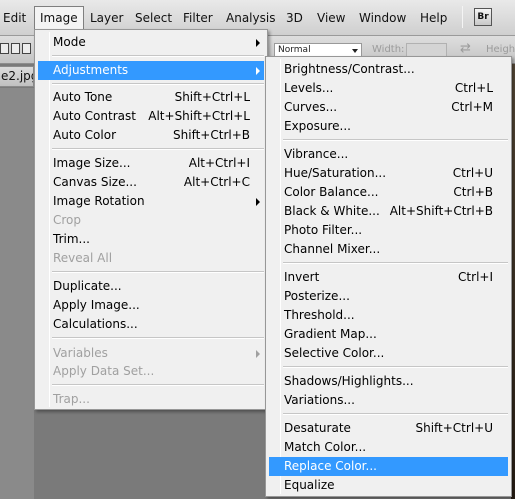  Describe the element at coordinates (15, 48) in the screenshot. I see `add-selection-icon` at that location.